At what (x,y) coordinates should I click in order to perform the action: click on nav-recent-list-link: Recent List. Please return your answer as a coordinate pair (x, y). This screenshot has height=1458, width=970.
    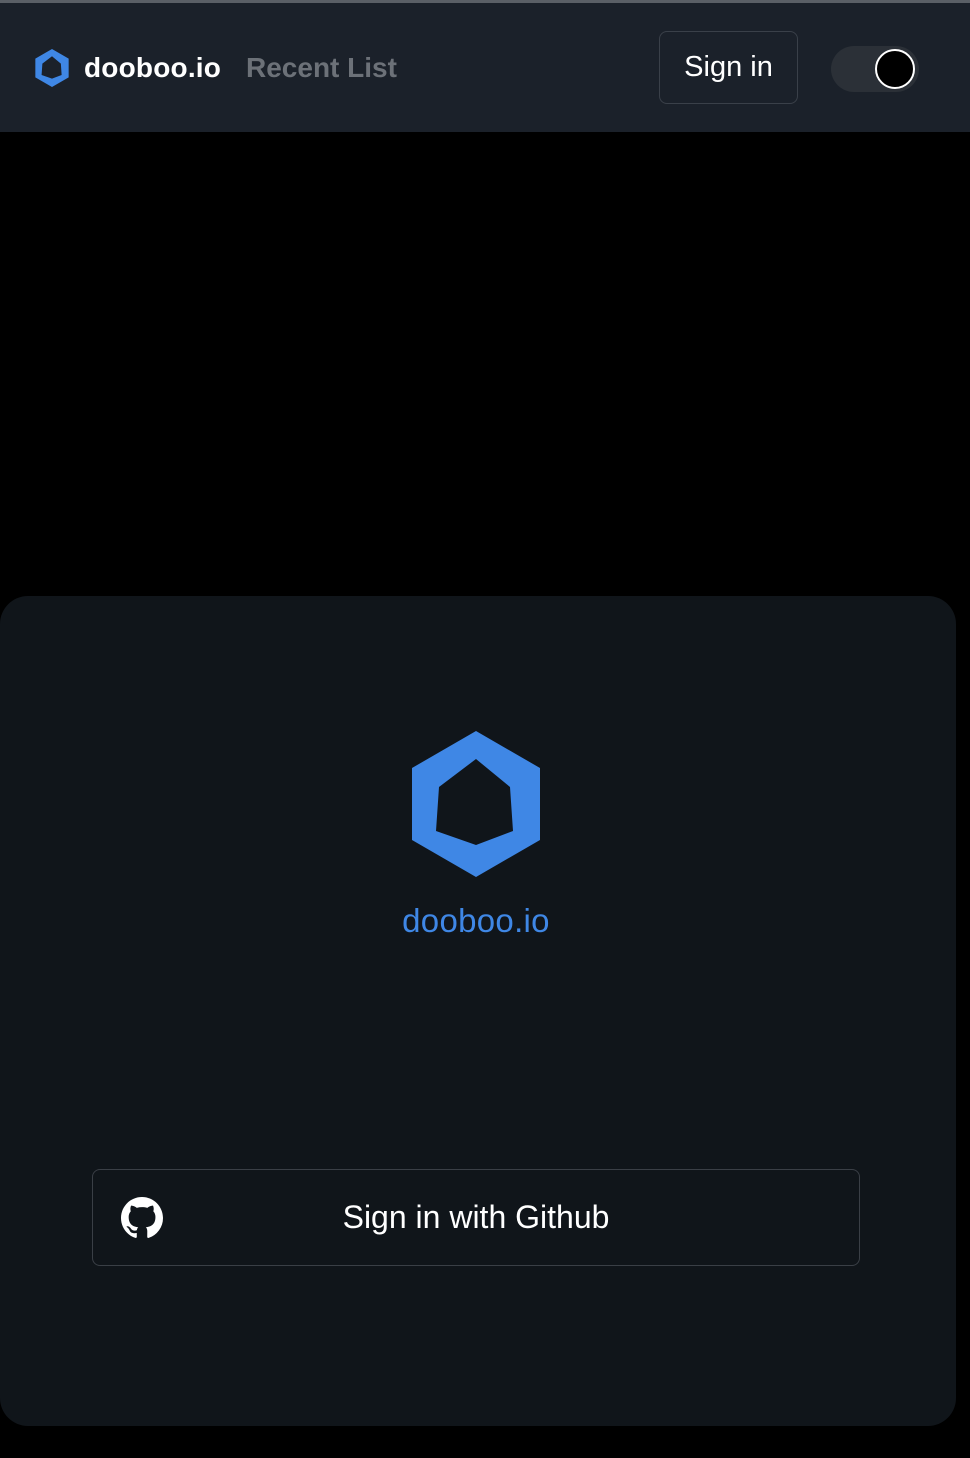
    Looking at the image, I should click on (321, 68).